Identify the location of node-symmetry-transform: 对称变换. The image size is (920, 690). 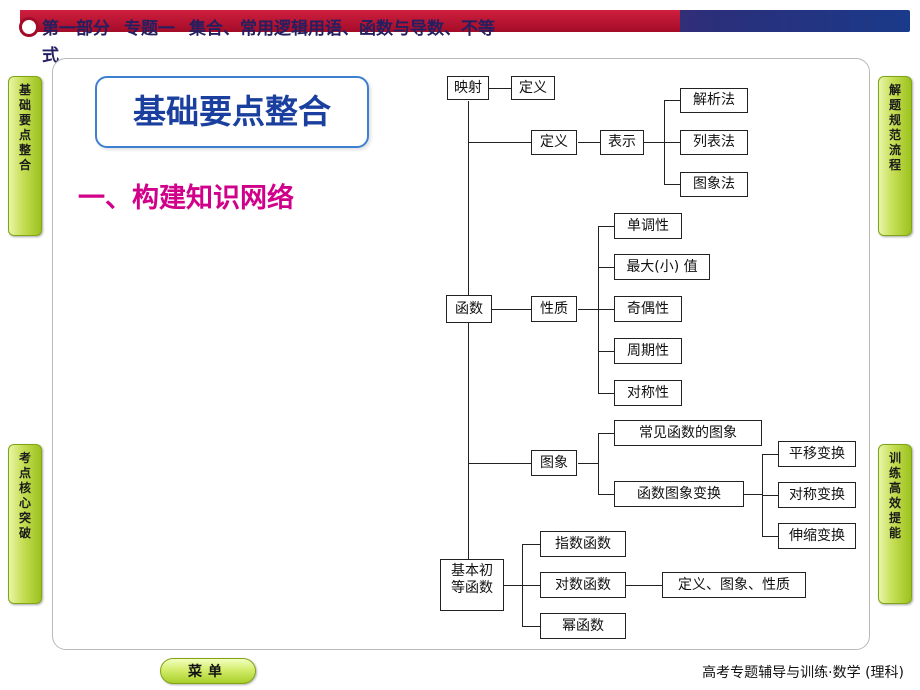
(817, 495).